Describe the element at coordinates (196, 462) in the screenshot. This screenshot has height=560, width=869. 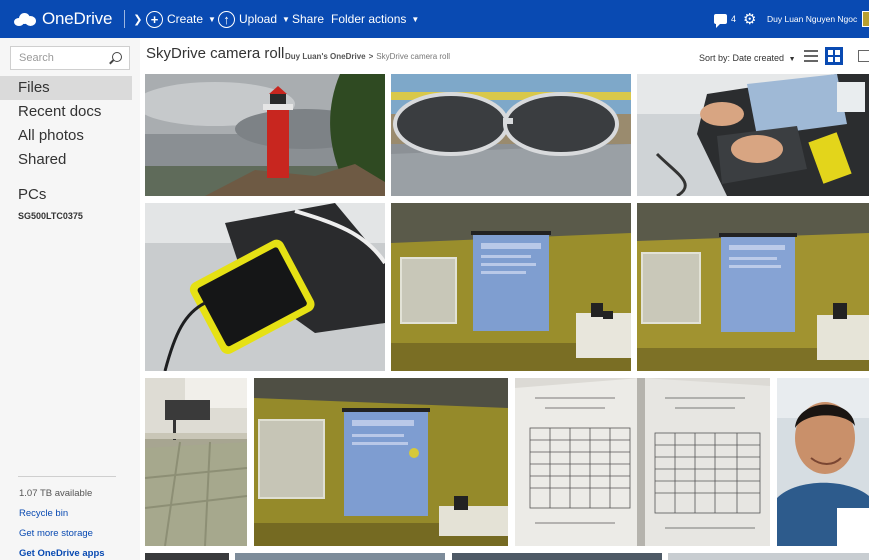
I see `photo-thumbnail-tiled-floor` at that location.